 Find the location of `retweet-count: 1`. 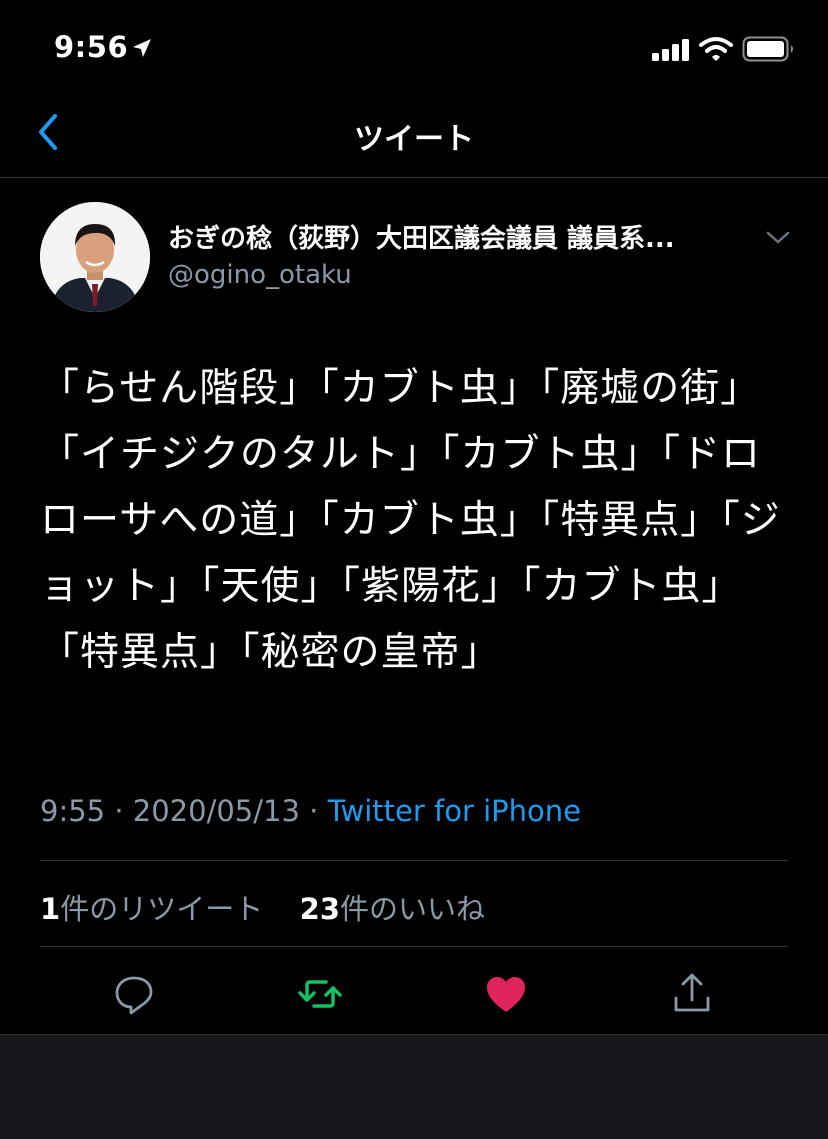

retweet-count: 1 is located at coordinates (50, 909).